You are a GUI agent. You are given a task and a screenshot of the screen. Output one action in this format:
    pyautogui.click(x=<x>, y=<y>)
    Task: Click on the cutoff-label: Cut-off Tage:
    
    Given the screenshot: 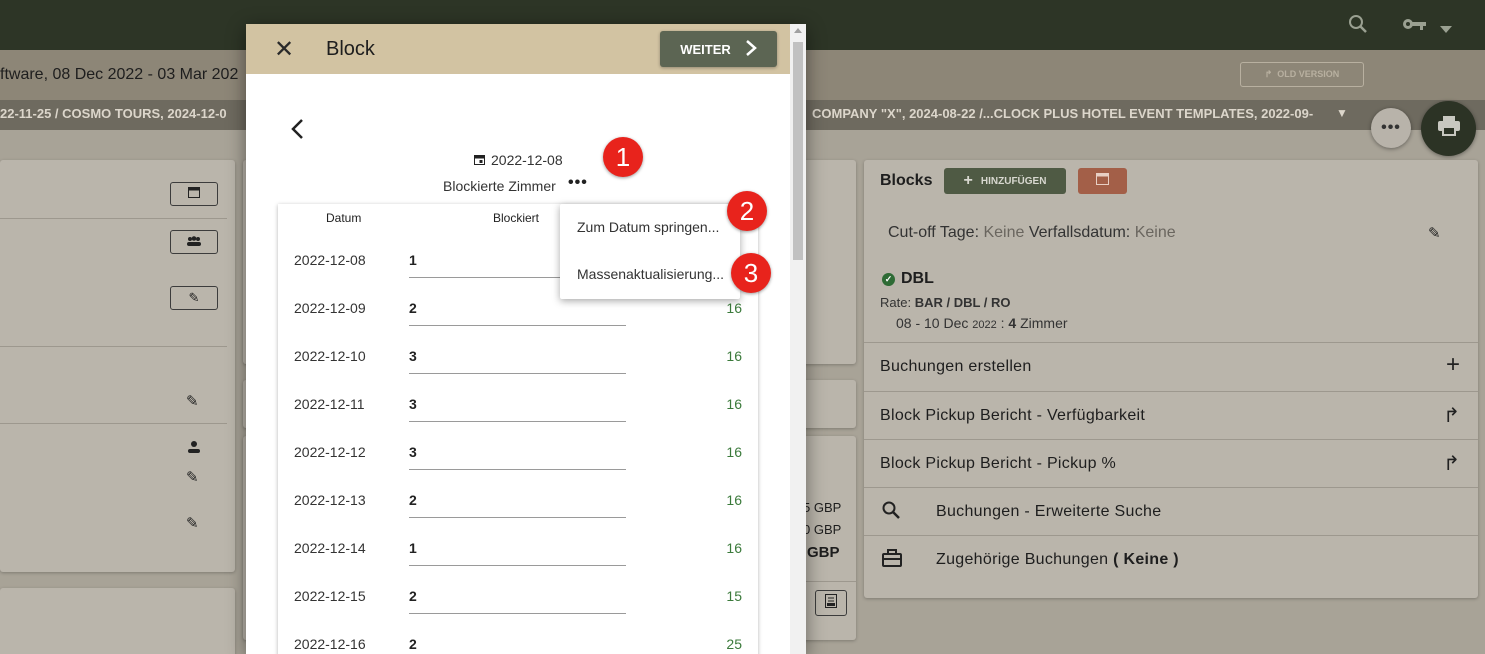 What is the action you would take?
    pyautogui.click(x=934, y=232)
    